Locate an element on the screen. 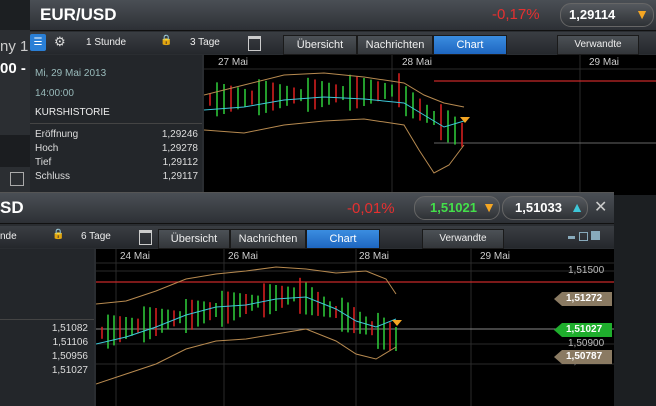  axis-label: 1,50900 is located at coordinates (586, 343).